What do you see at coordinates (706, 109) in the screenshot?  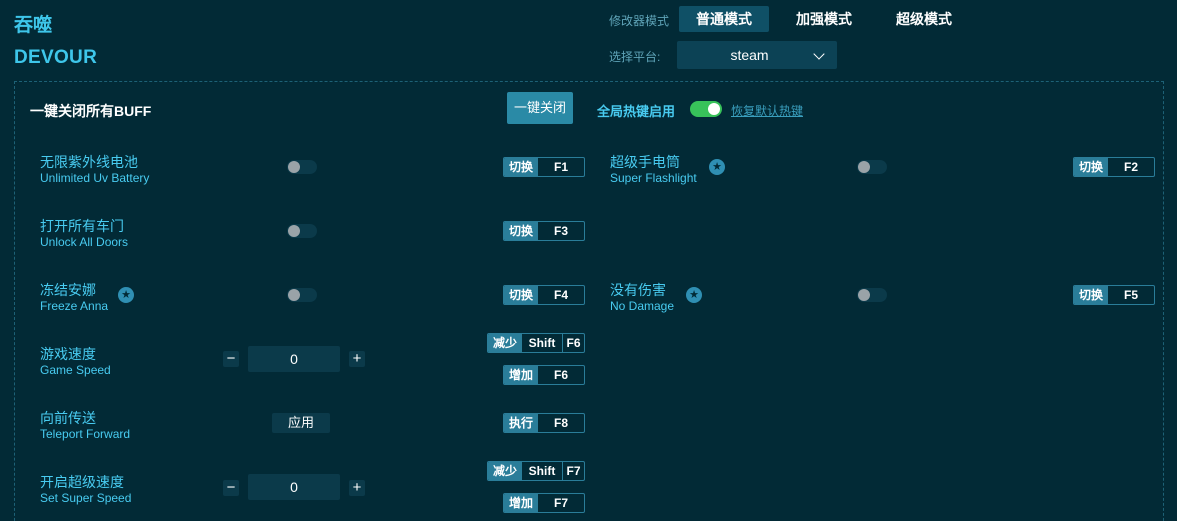 I see `global-hotkey-toggle` at bounding box center [706, 109].